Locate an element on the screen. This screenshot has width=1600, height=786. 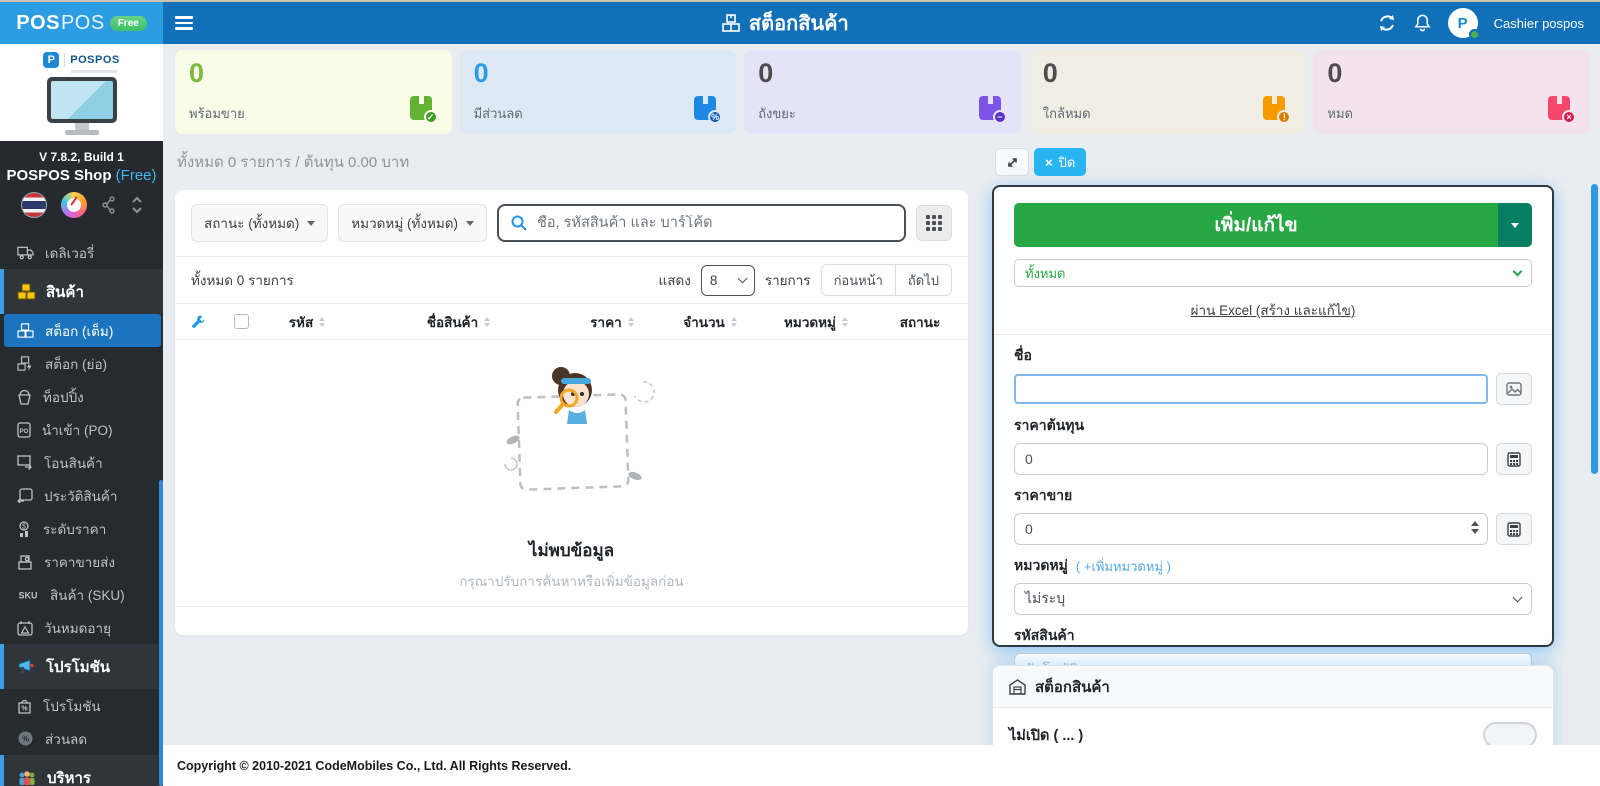
image-upload-button is located at coordinates (1514, 389).